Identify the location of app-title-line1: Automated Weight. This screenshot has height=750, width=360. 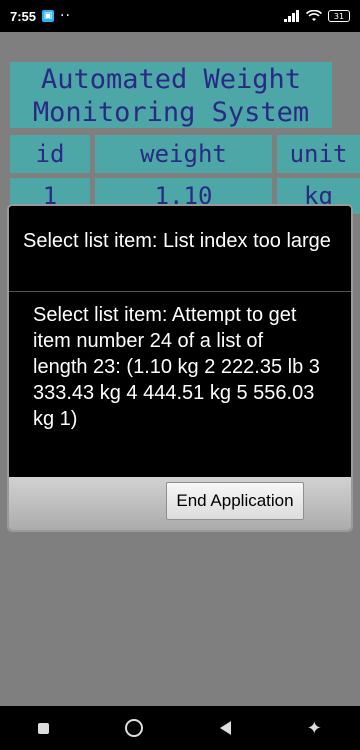
(171, 79).